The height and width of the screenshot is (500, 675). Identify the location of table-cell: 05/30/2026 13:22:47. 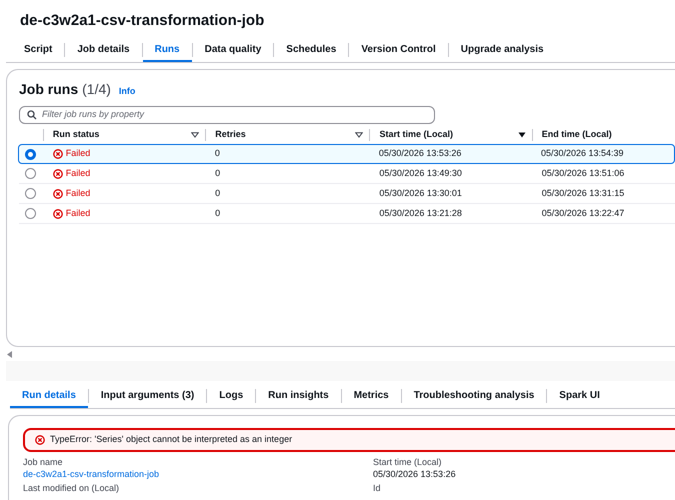
(583, 213).